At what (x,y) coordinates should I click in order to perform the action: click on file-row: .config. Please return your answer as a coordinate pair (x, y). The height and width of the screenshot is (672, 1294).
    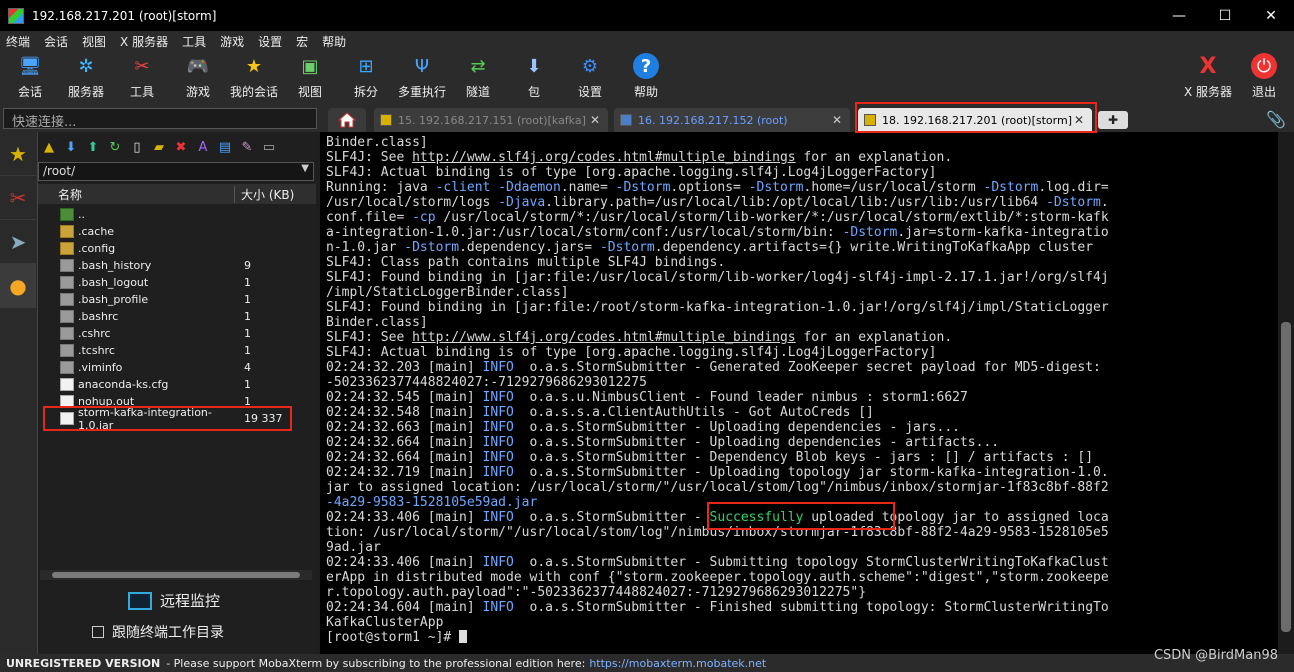
    Looking at the image, I should click on (177, 248).